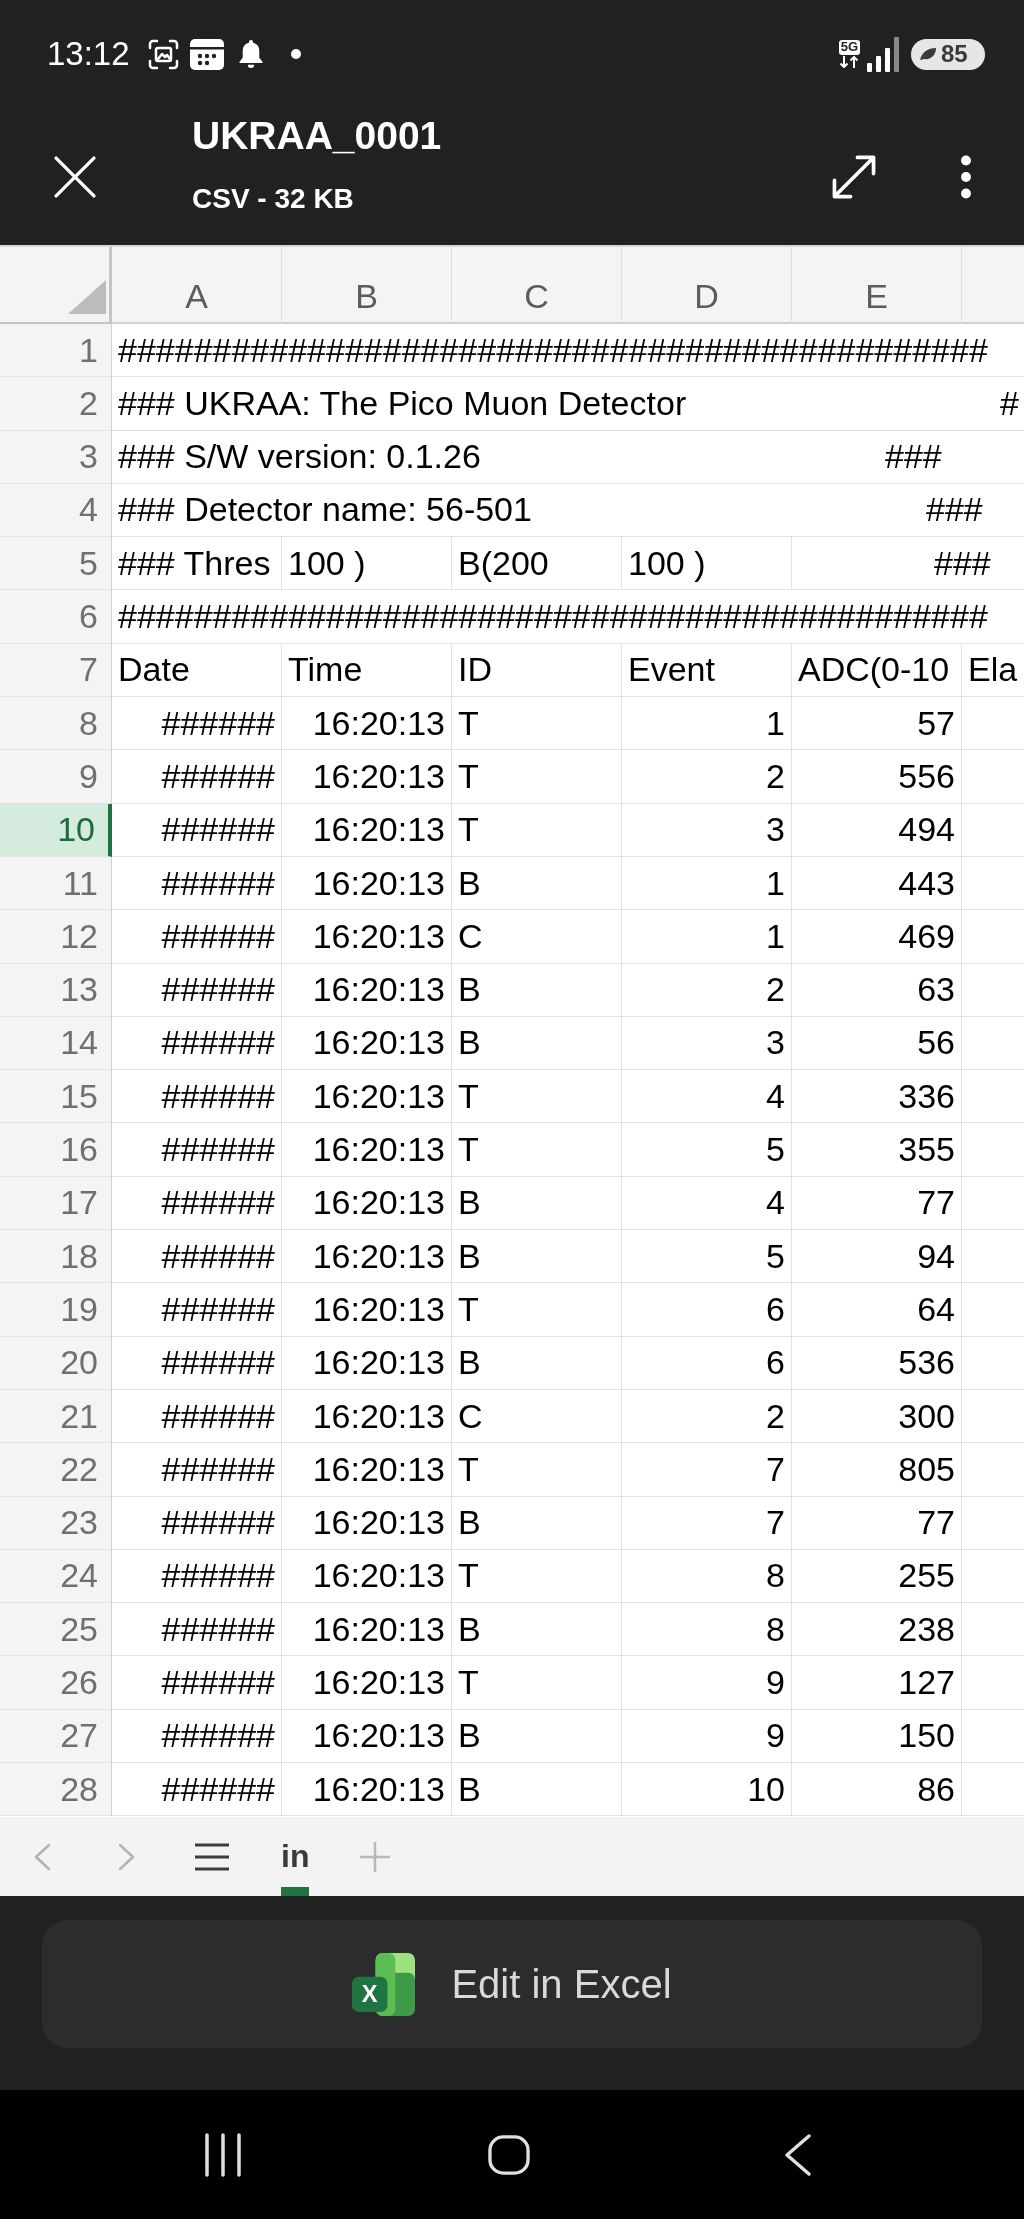 The width and height of the screenshot is (1024, 2219). Describe the element at coordinates (993, 670) in the screenshot. I see `column-title: Ela` at that location.